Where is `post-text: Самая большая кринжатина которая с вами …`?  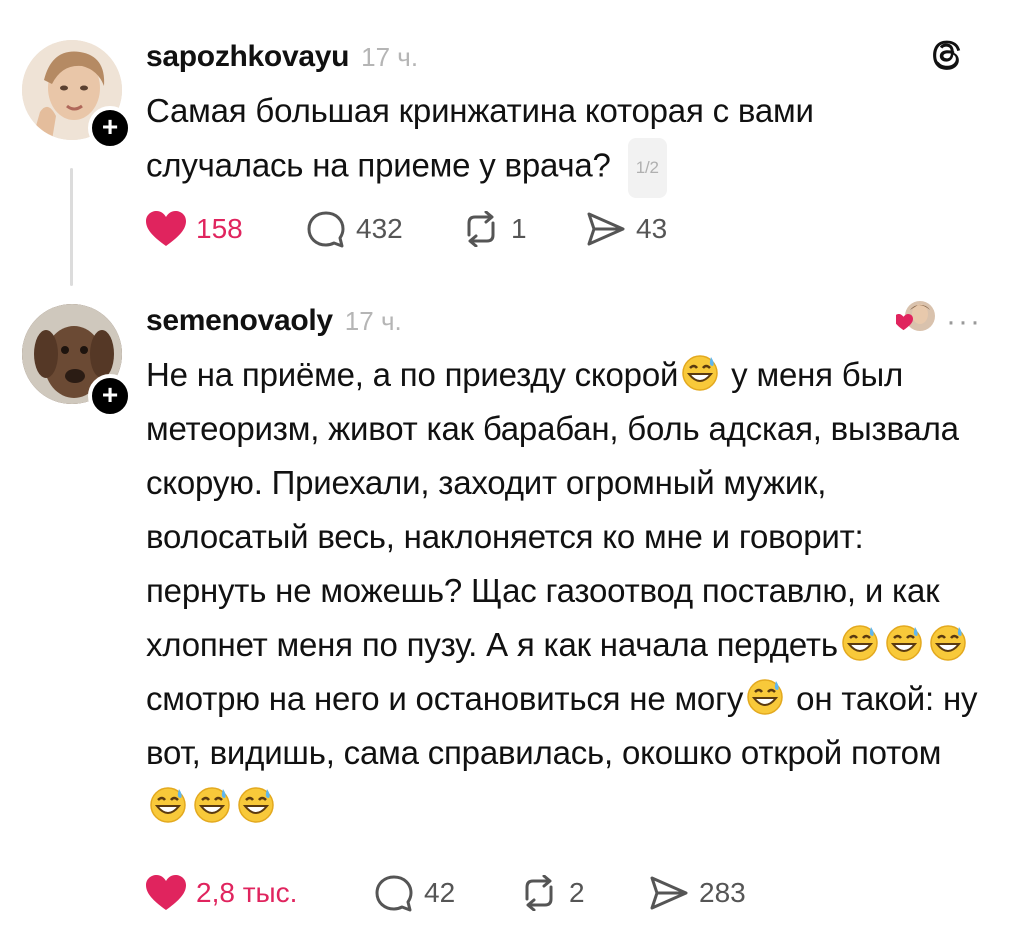
post-text: Самая большая кринжатина которая с вами … is located at coordinates (565, 141).